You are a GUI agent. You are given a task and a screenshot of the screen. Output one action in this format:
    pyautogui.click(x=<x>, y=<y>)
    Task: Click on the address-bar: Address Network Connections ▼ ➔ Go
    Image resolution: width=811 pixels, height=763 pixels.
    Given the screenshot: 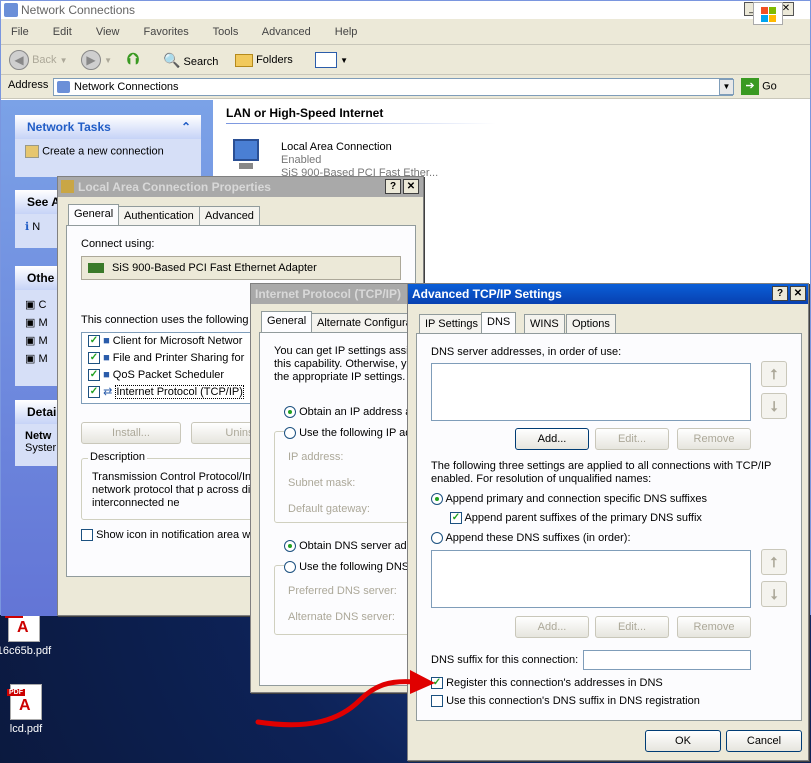 What is the action you would take?
    pyautogui.click(x=405, y=87)
    